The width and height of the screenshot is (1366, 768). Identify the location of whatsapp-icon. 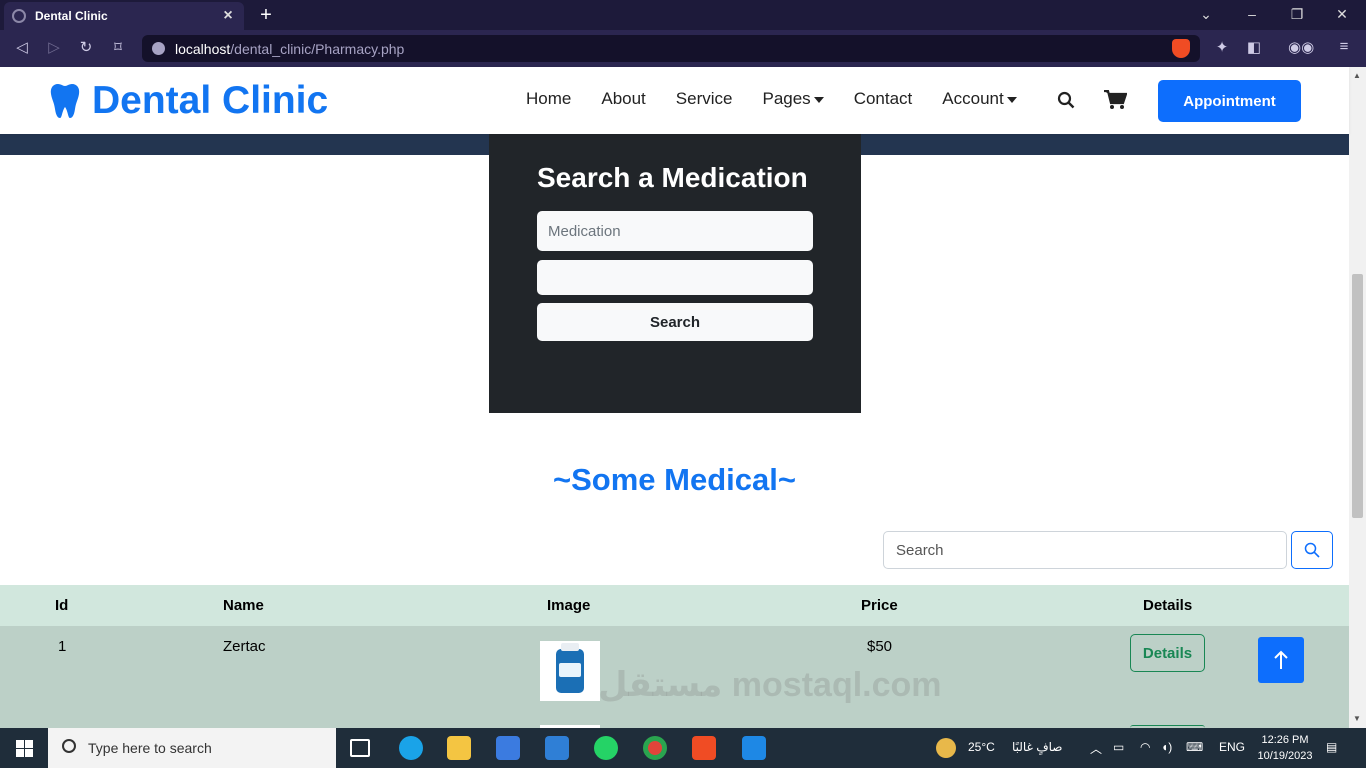
(606, 748).